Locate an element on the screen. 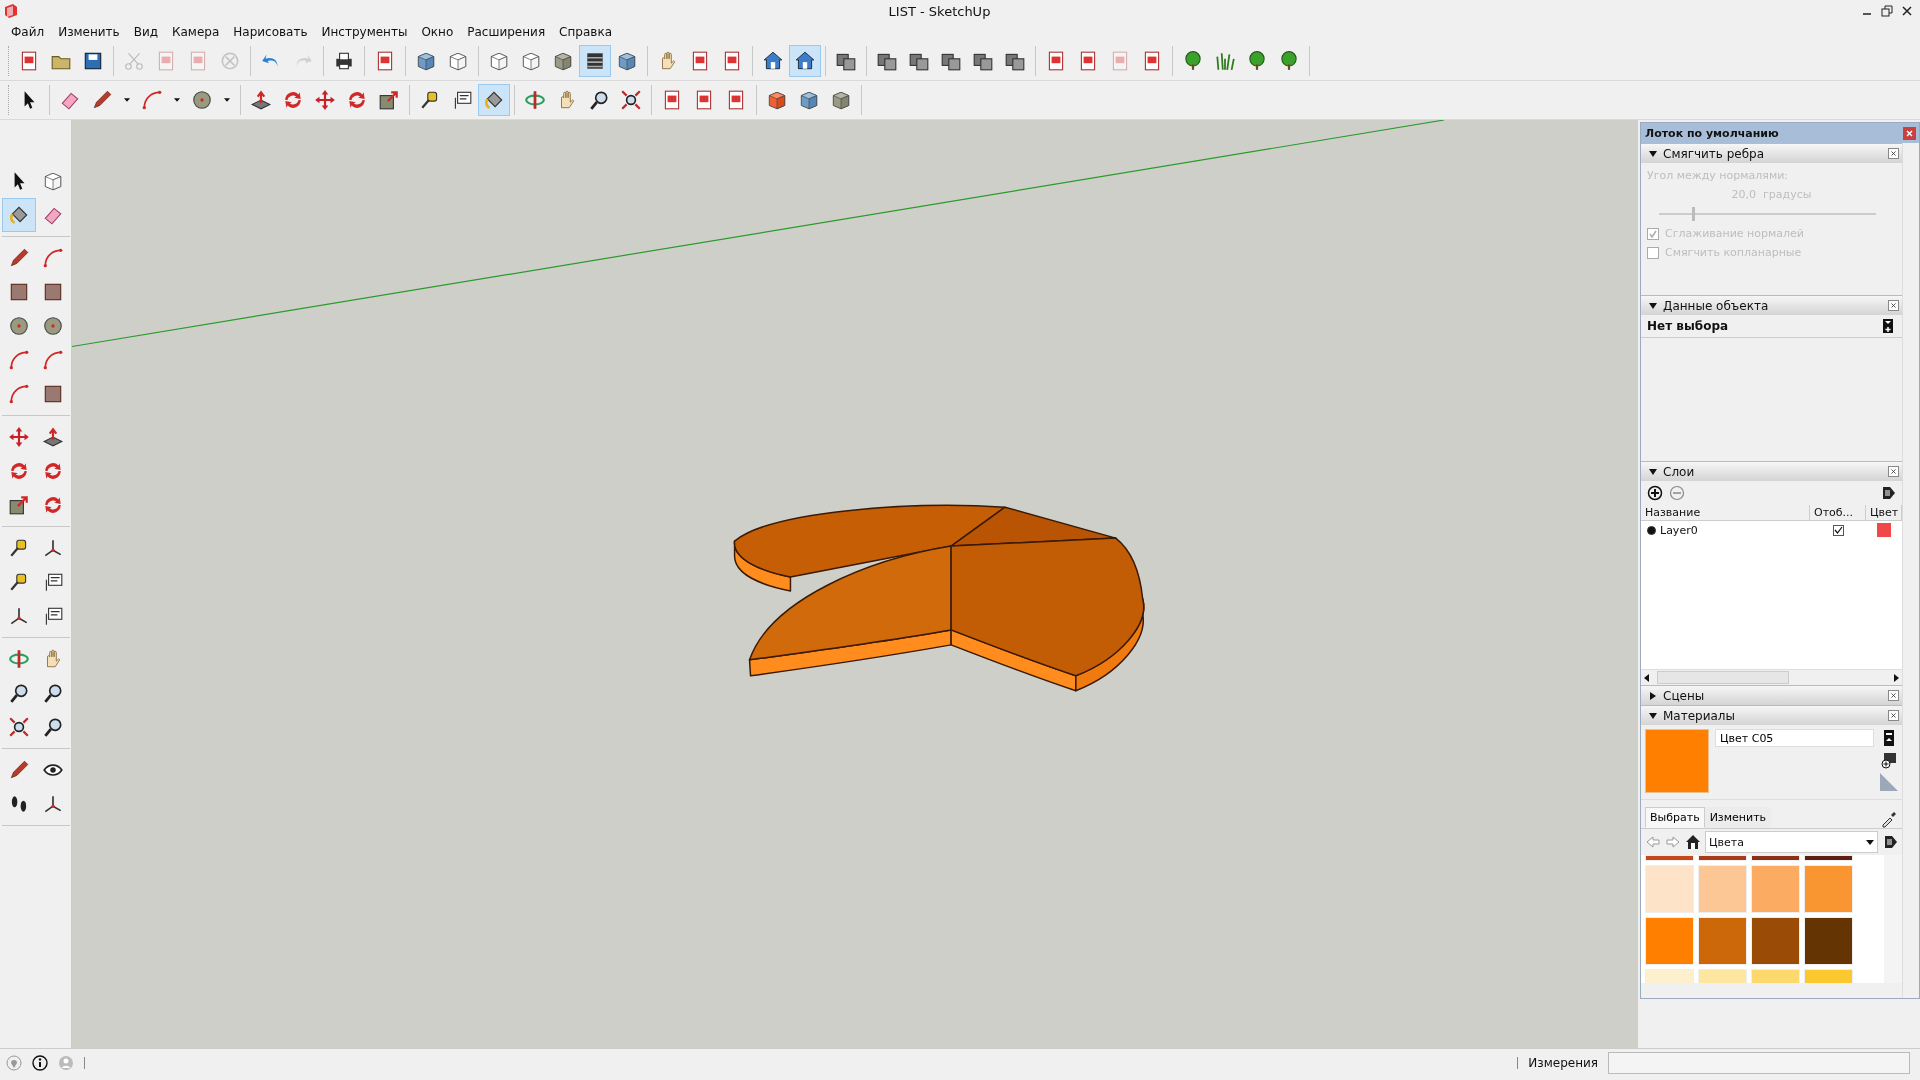 This screenshot has width=1920, height=1080. pencil-icon is located at coordinates (18, 770).